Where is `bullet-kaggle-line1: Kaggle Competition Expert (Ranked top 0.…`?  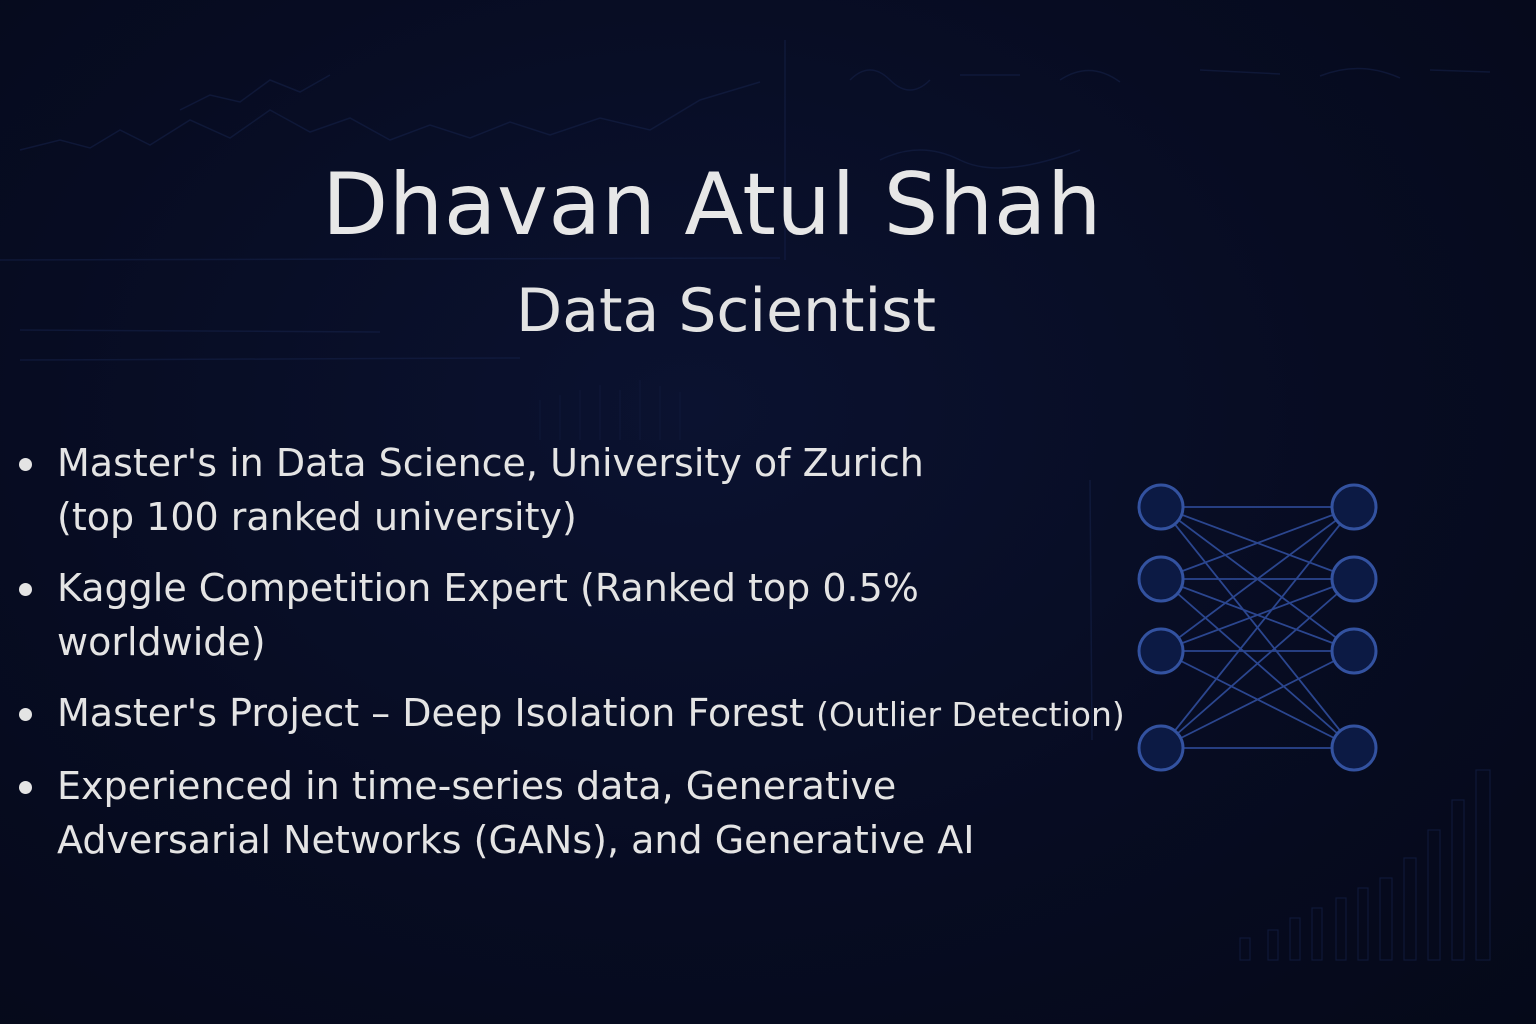 bullet-kaggle-line1: Kaggle Competition Expert (Ranked top 0.… is located at coordinates (488, 588).